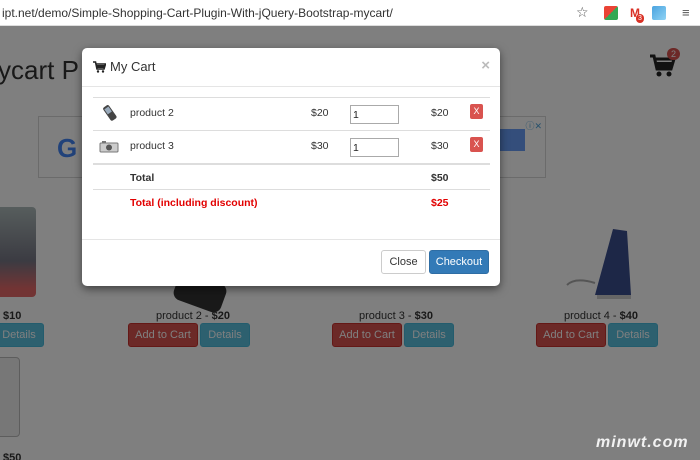  I want to click on table-row: product 3 $30 $30 X, so click(291, 146).